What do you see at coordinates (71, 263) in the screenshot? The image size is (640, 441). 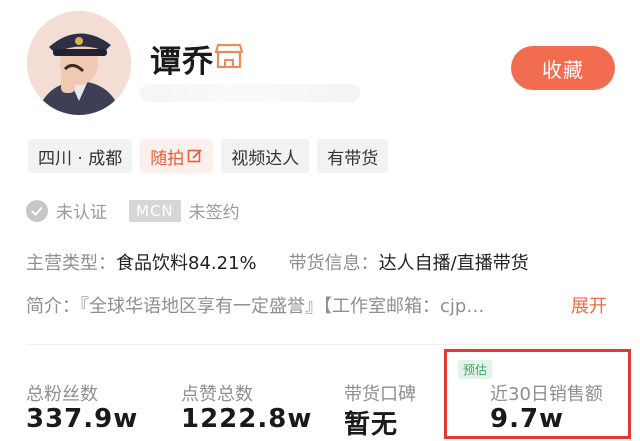 I see `category-label: 主营类型：` at bounding box center [71, 263].